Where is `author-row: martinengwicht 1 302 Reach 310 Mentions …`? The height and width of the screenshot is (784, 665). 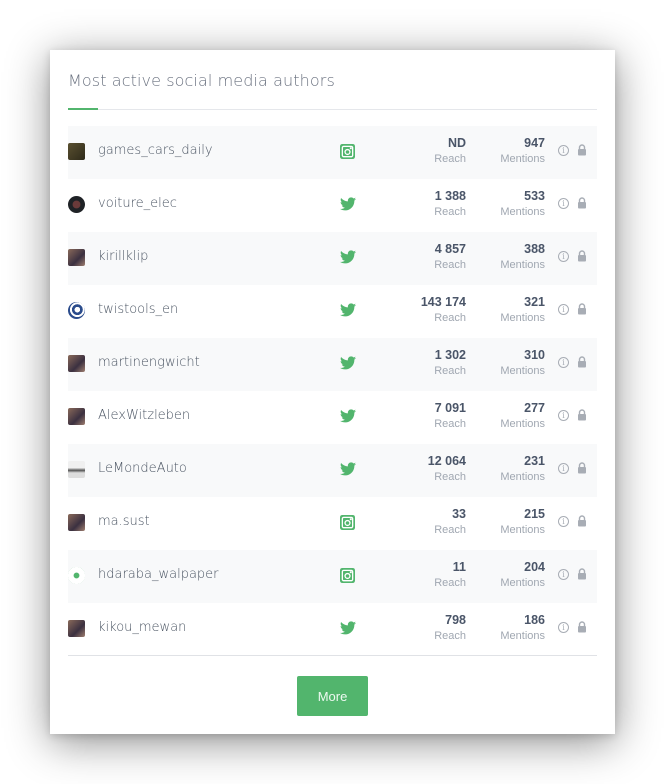
author-row: martinengwicht 1 302 Reach 310 Mentions … is located at coordinates (332, 364).